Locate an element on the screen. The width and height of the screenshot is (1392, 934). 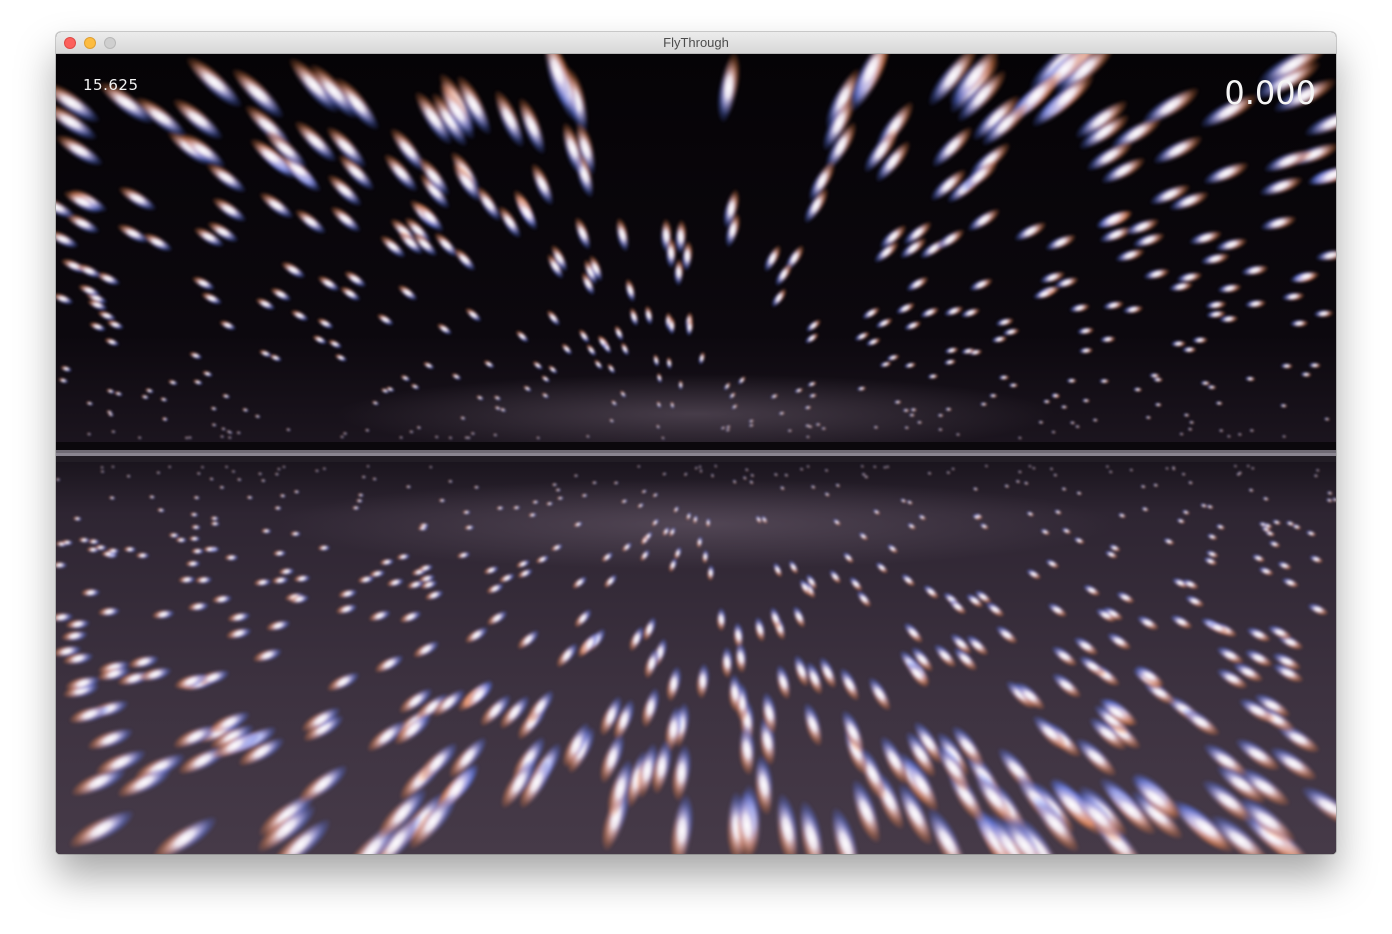
title-bar: FlyThrough is located at coordinates (696, 43).